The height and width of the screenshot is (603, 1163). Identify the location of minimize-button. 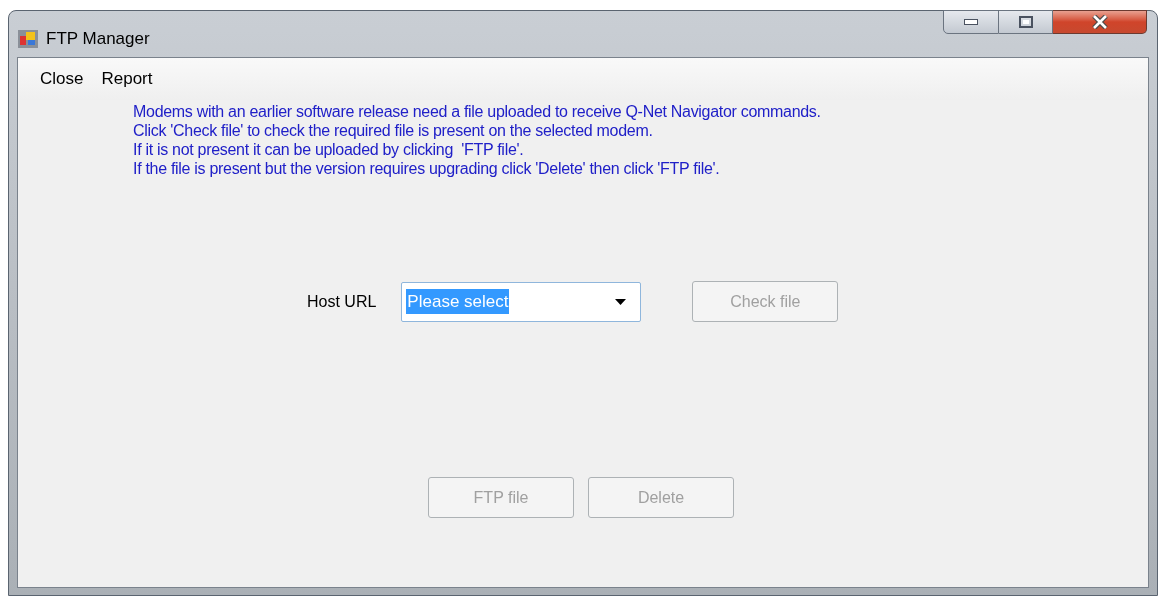
(971, 22).